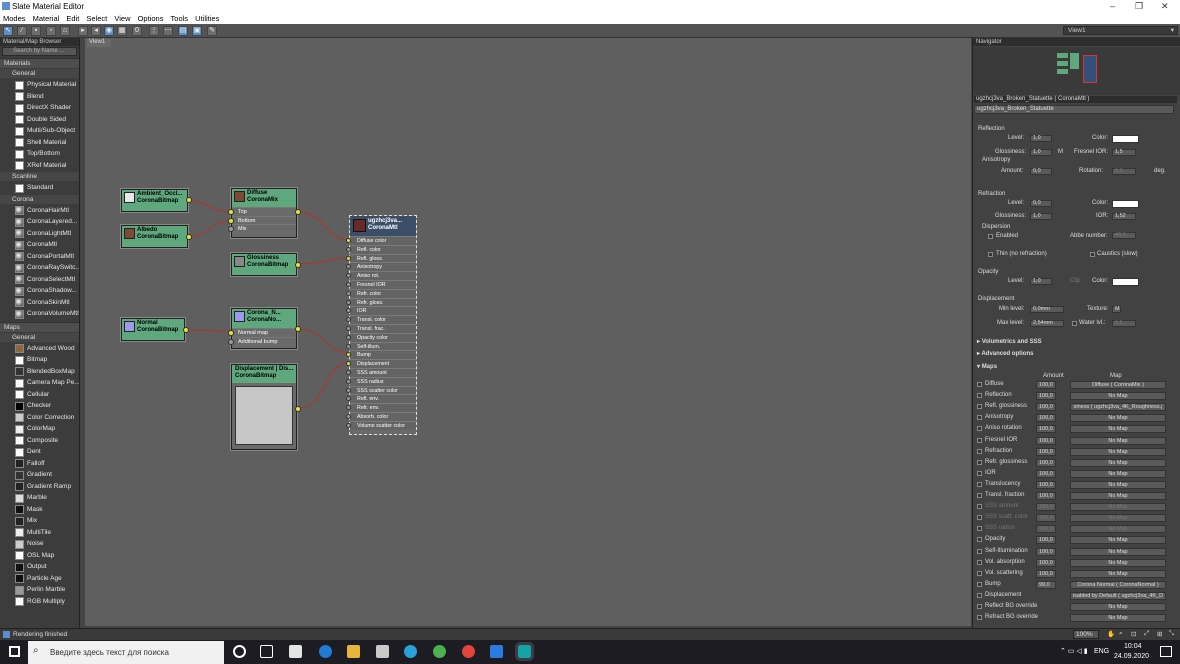 The height and width of the screenshot is (664, 1180). Describe the element at coordinates (1118, 407) in the screenshot. I see `map-slot-button: siness ( ugzhcj3va_4K_Roughness.j` at that location.